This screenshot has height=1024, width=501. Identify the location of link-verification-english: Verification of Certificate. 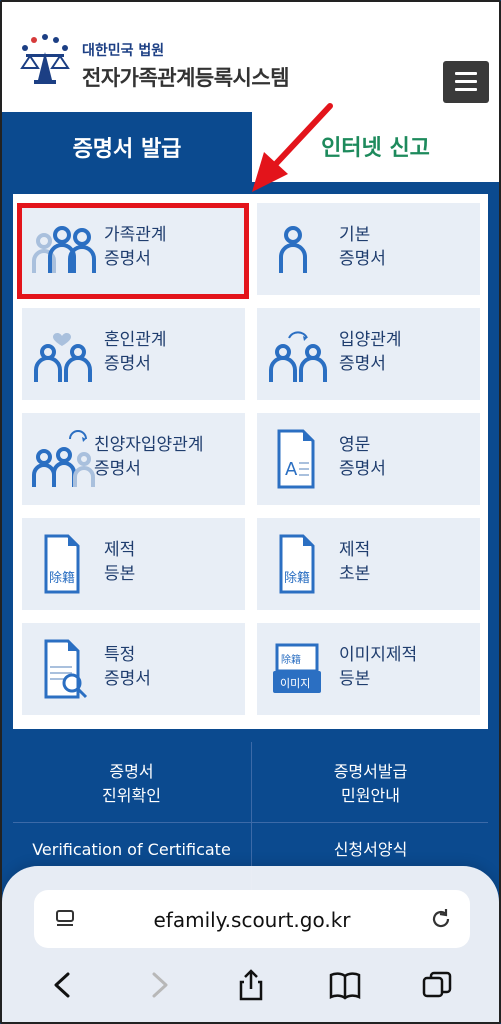
(131, 850).